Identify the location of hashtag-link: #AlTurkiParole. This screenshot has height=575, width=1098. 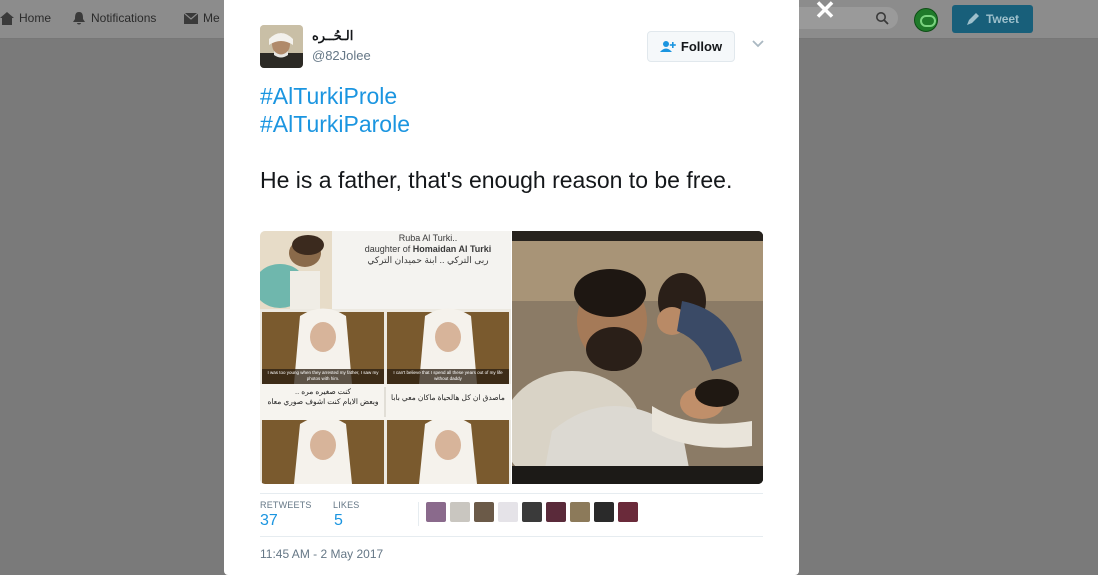
(510, 124).